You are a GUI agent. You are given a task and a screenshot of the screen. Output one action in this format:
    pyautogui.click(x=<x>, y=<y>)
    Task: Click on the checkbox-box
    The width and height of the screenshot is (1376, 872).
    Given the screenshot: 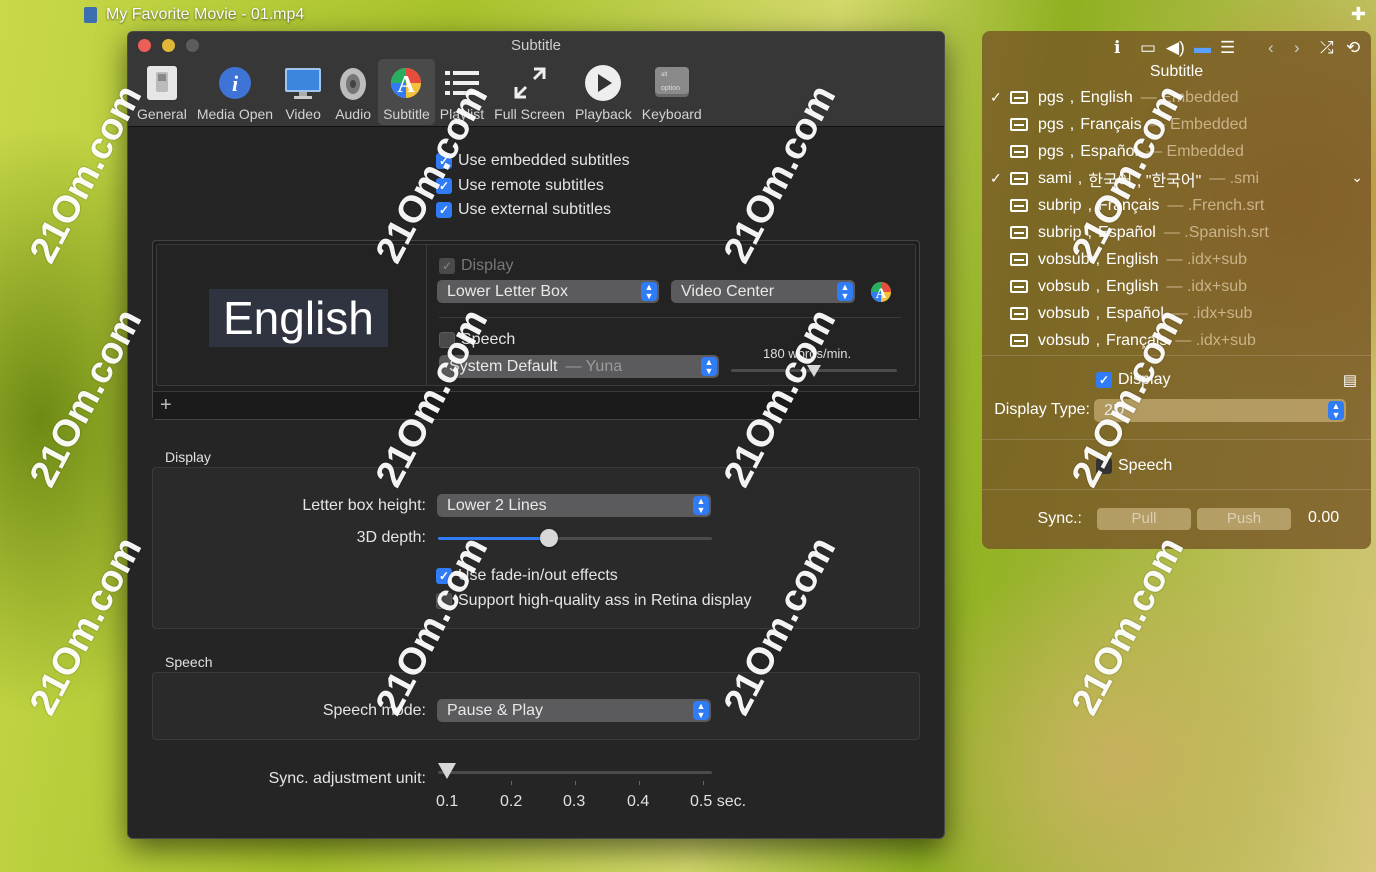 What is the action you would take?
    pyautogui.click(x=447, y=340)
    